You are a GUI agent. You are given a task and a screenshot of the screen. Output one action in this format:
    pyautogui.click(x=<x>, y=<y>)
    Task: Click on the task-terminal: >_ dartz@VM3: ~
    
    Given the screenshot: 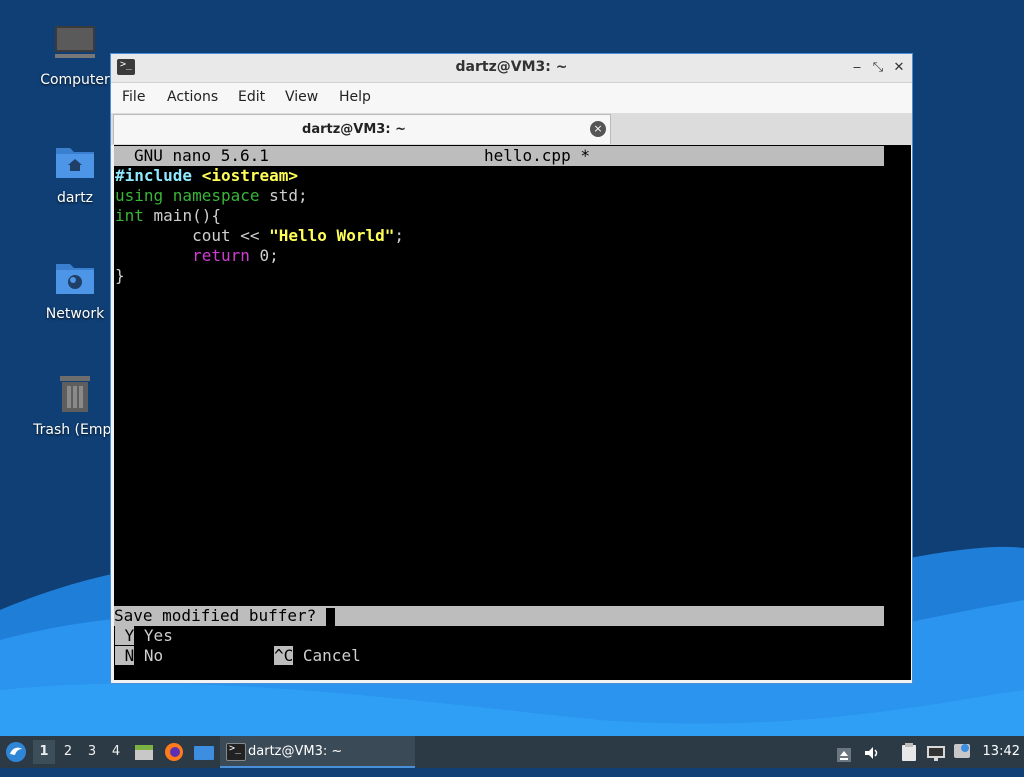 What is the action you would take?
    pyautogui.click(x=317, y=752)
    